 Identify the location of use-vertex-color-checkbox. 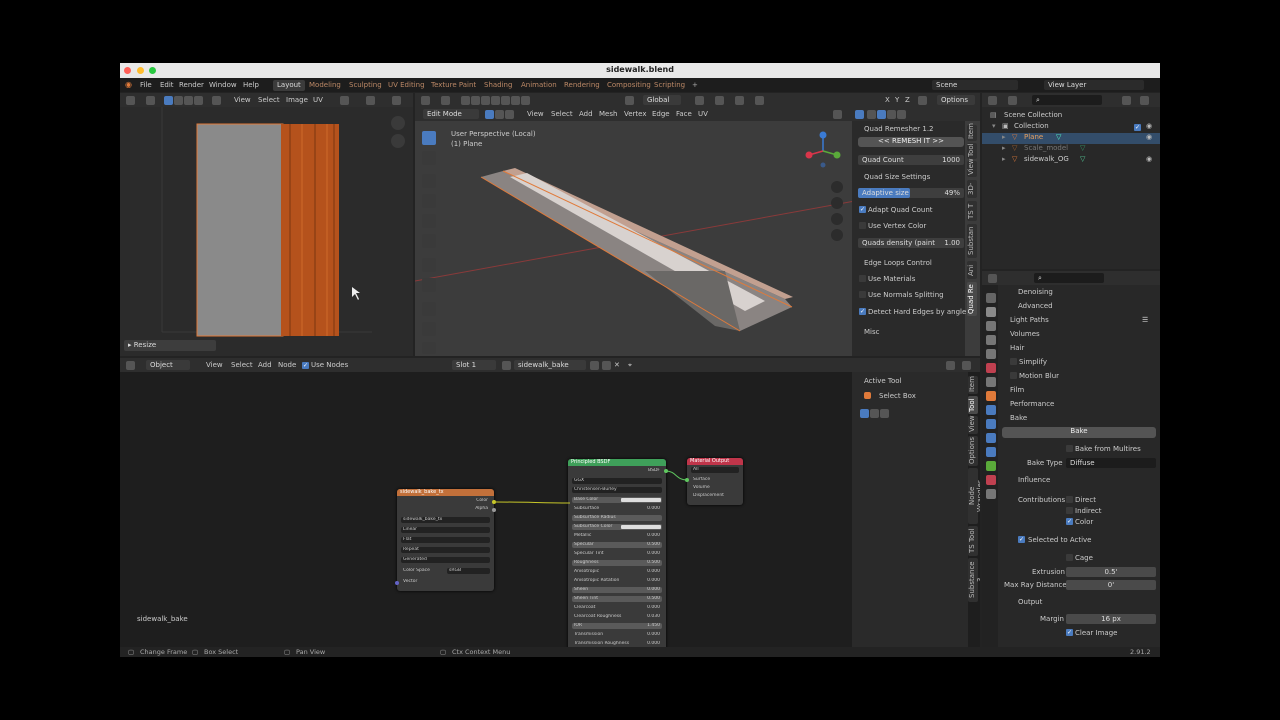
(862, 225).